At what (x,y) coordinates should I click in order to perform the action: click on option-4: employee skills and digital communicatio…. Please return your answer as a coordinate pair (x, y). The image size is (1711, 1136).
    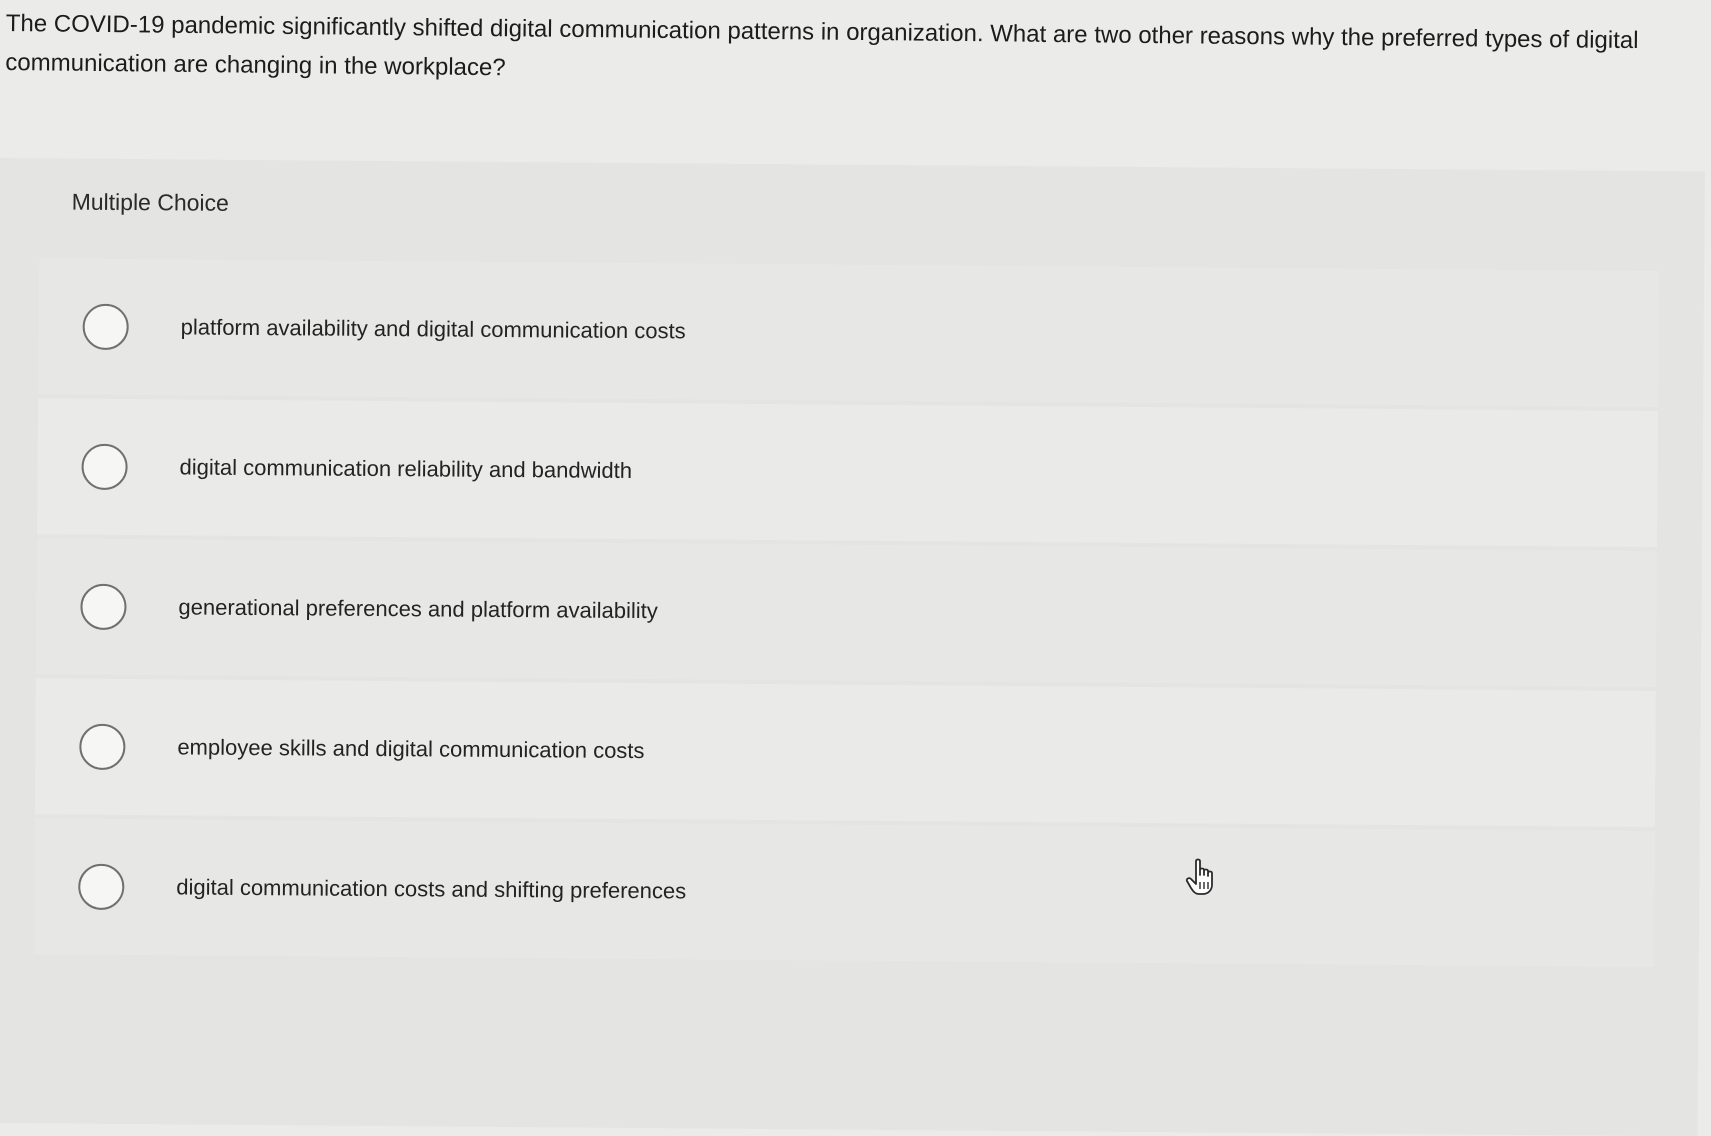
    Looking at the image, I should click on (845, 753).